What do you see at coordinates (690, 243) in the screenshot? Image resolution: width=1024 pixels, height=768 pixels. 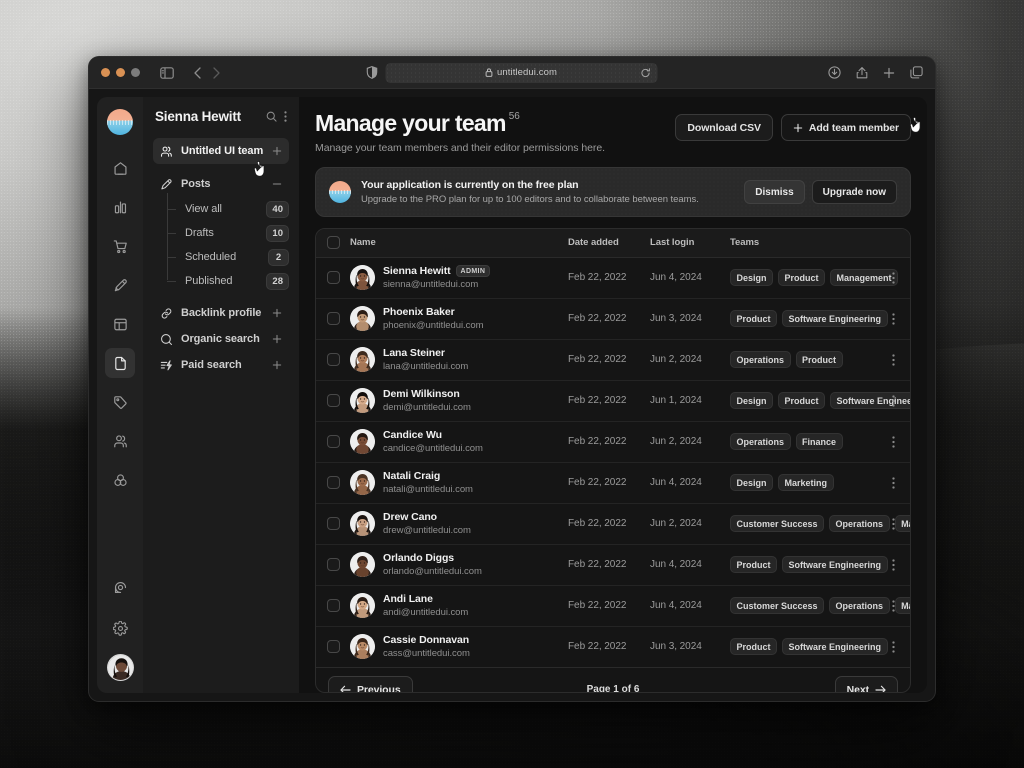 I see `column-last-login: Last login` at bounding box center [690, 243].